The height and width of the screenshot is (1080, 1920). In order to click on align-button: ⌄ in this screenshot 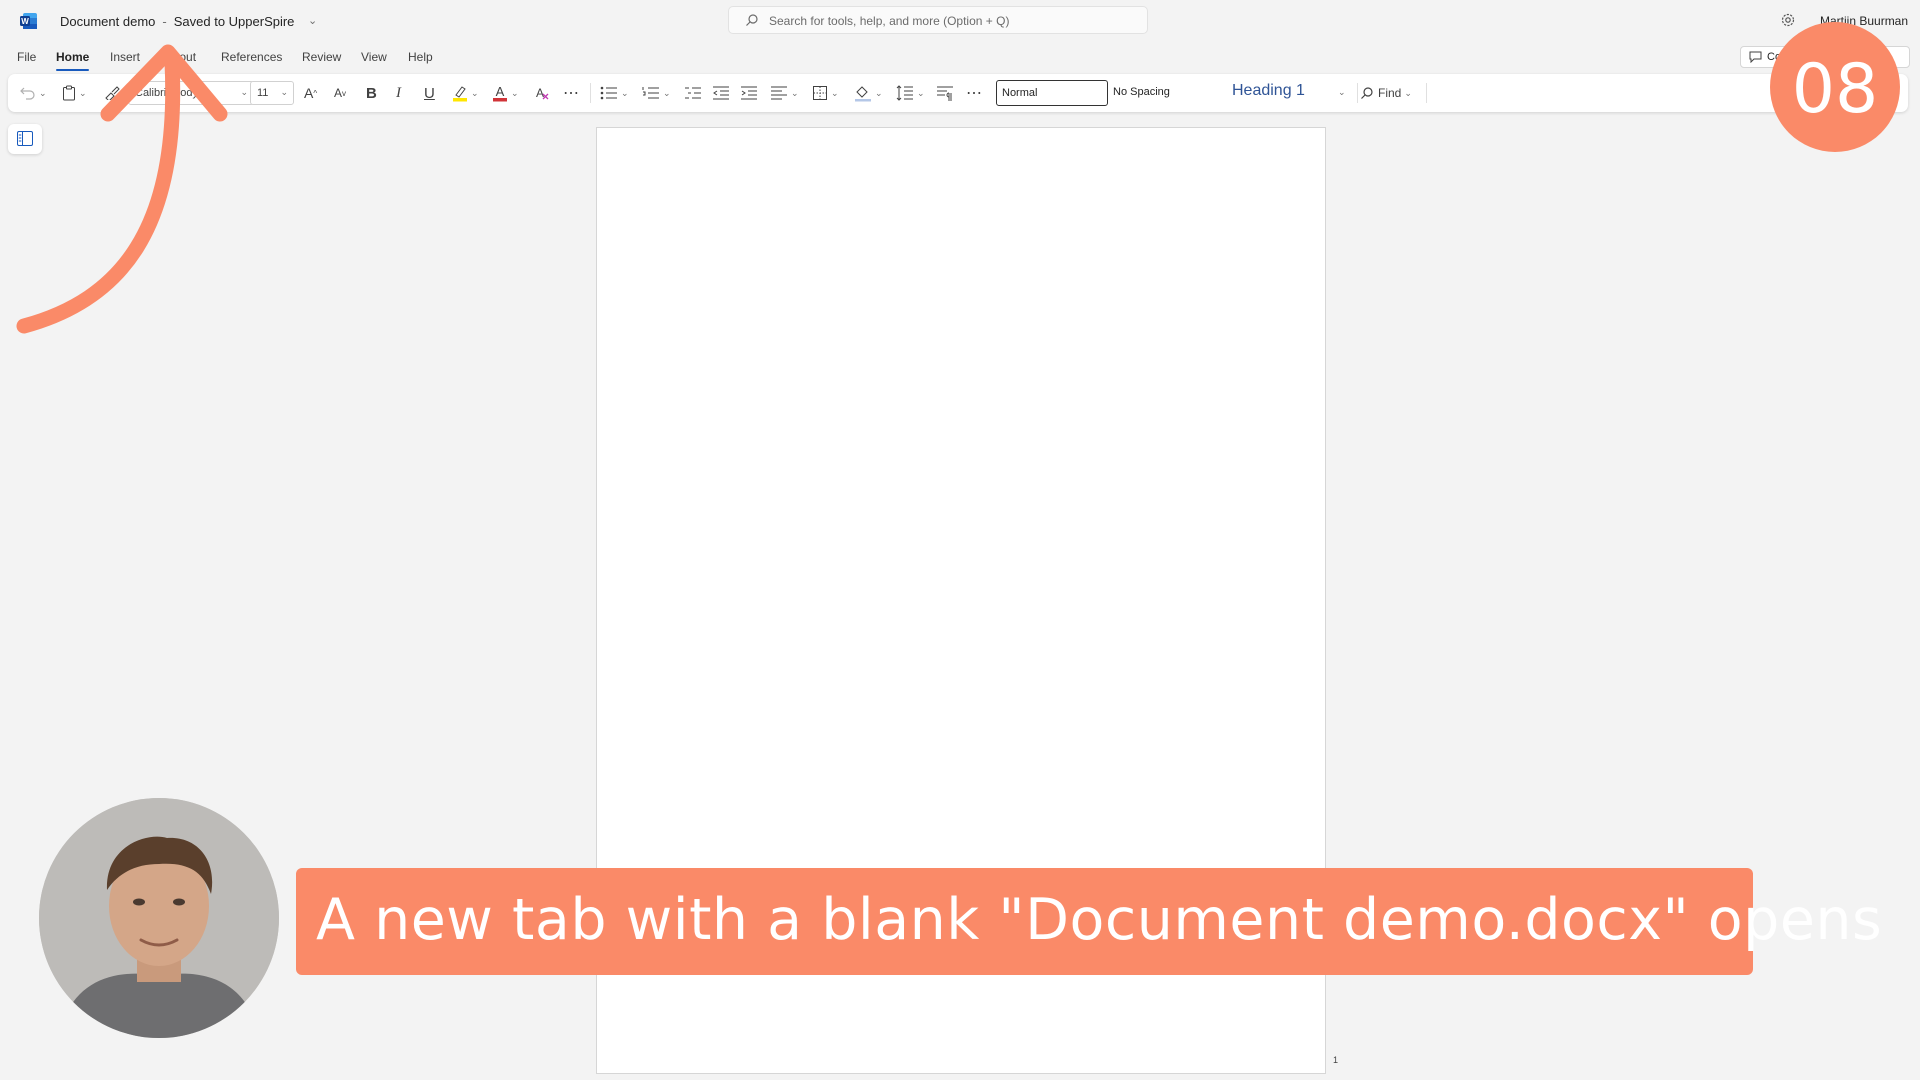, I will do `click(784, 93)`.